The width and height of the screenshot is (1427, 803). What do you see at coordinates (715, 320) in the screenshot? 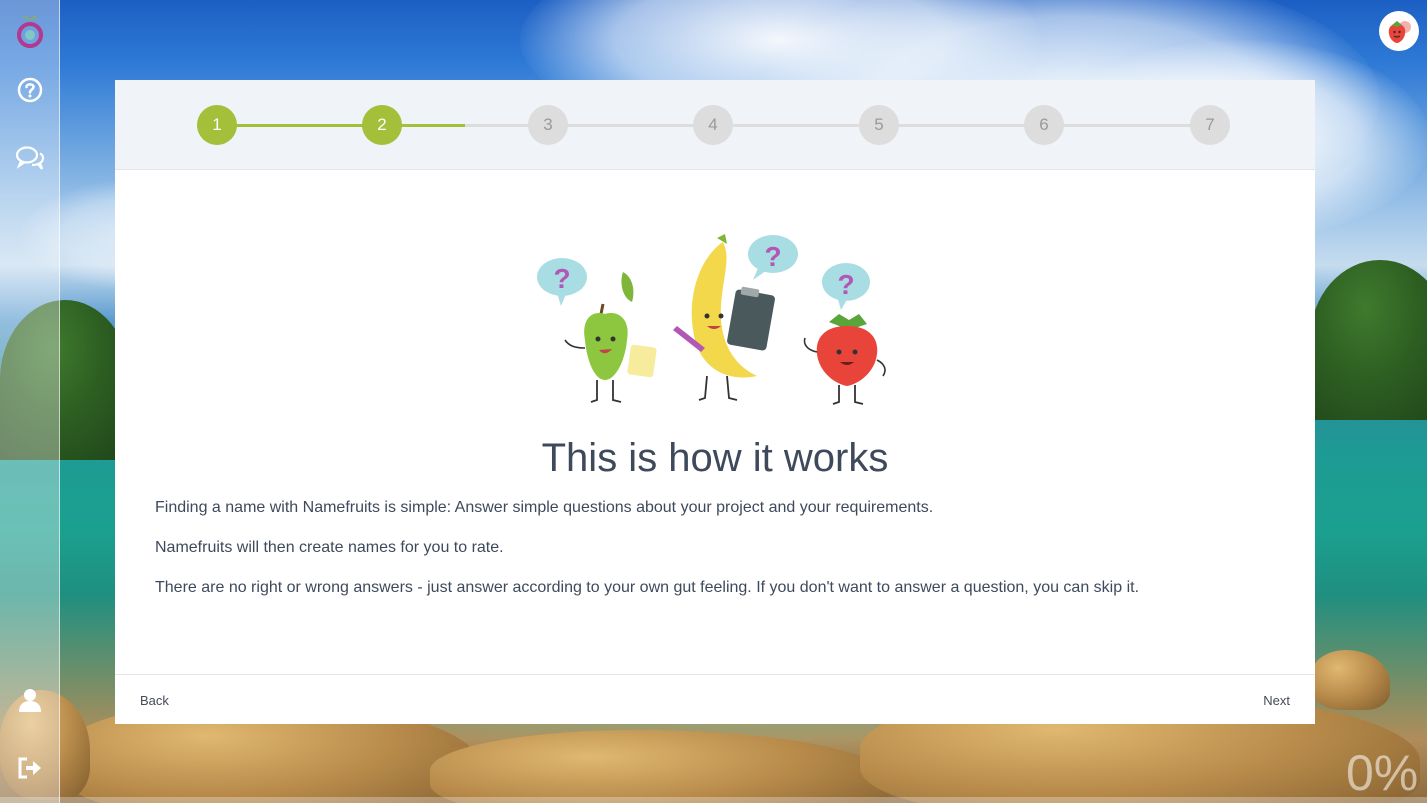
I see `fruit-characters-illustration: ? ? ?` at bounding box center [715, 320].